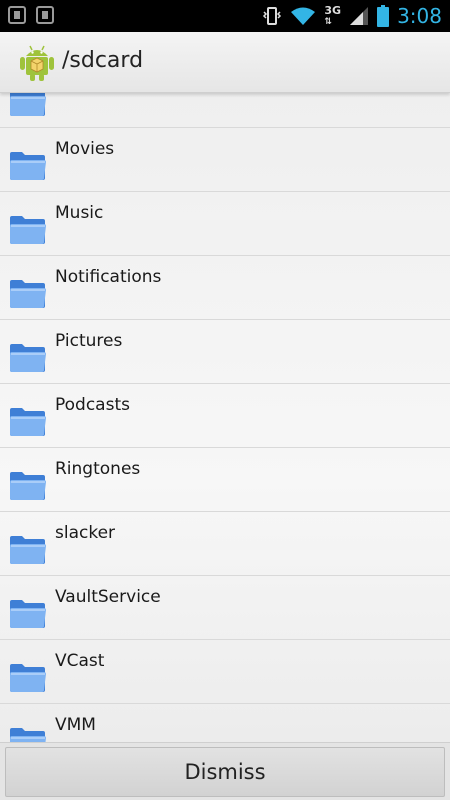 Image resolution: width=450 pixels, height=800 pixels. What do you see at coordinates (225, 608) in the screenshot?
I see `list-item: VaultService` at bounding box center [225, 608].